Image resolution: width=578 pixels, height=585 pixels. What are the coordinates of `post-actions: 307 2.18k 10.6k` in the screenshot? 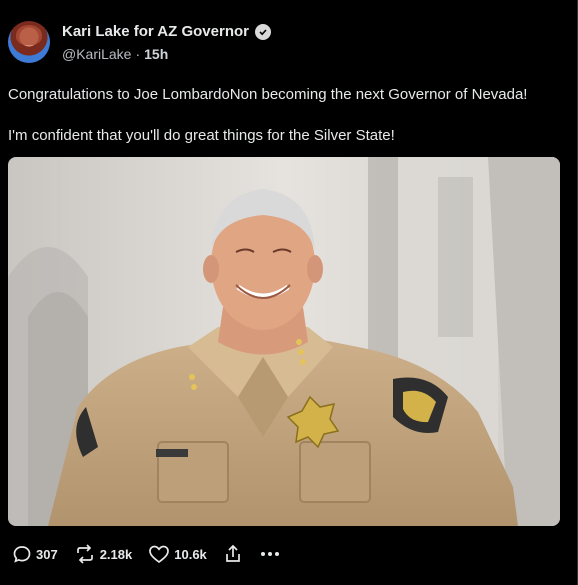 It's located at (154, 554).